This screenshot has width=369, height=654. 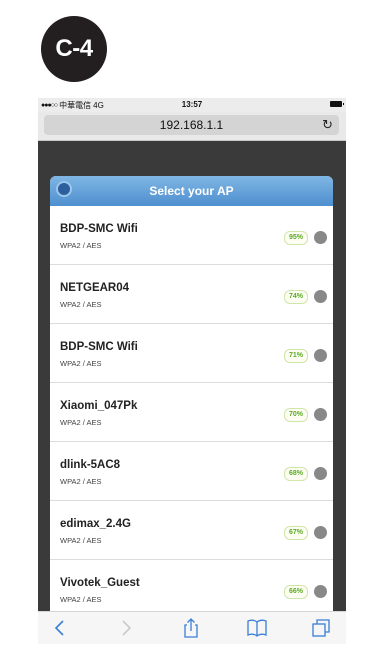 I want to click on ap-signal-badge: 95%, so click(x=296, y=238).